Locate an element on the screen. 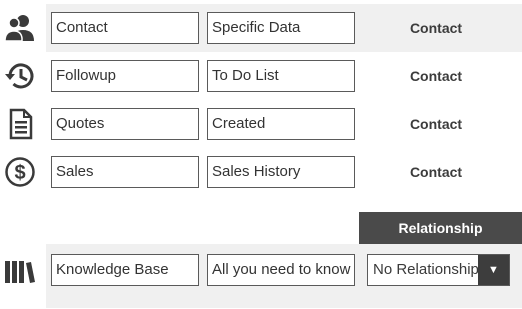 Image resolution: width=522 pixels, height=309 pixels. followup-field: Followup is located at coordinates (125, 76).